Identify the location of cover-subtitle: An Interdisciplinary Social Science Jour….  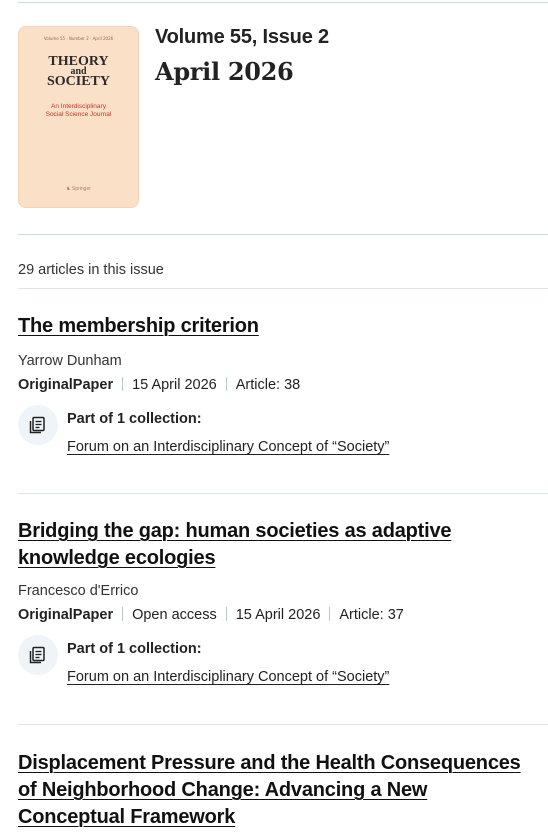
(78, 110).